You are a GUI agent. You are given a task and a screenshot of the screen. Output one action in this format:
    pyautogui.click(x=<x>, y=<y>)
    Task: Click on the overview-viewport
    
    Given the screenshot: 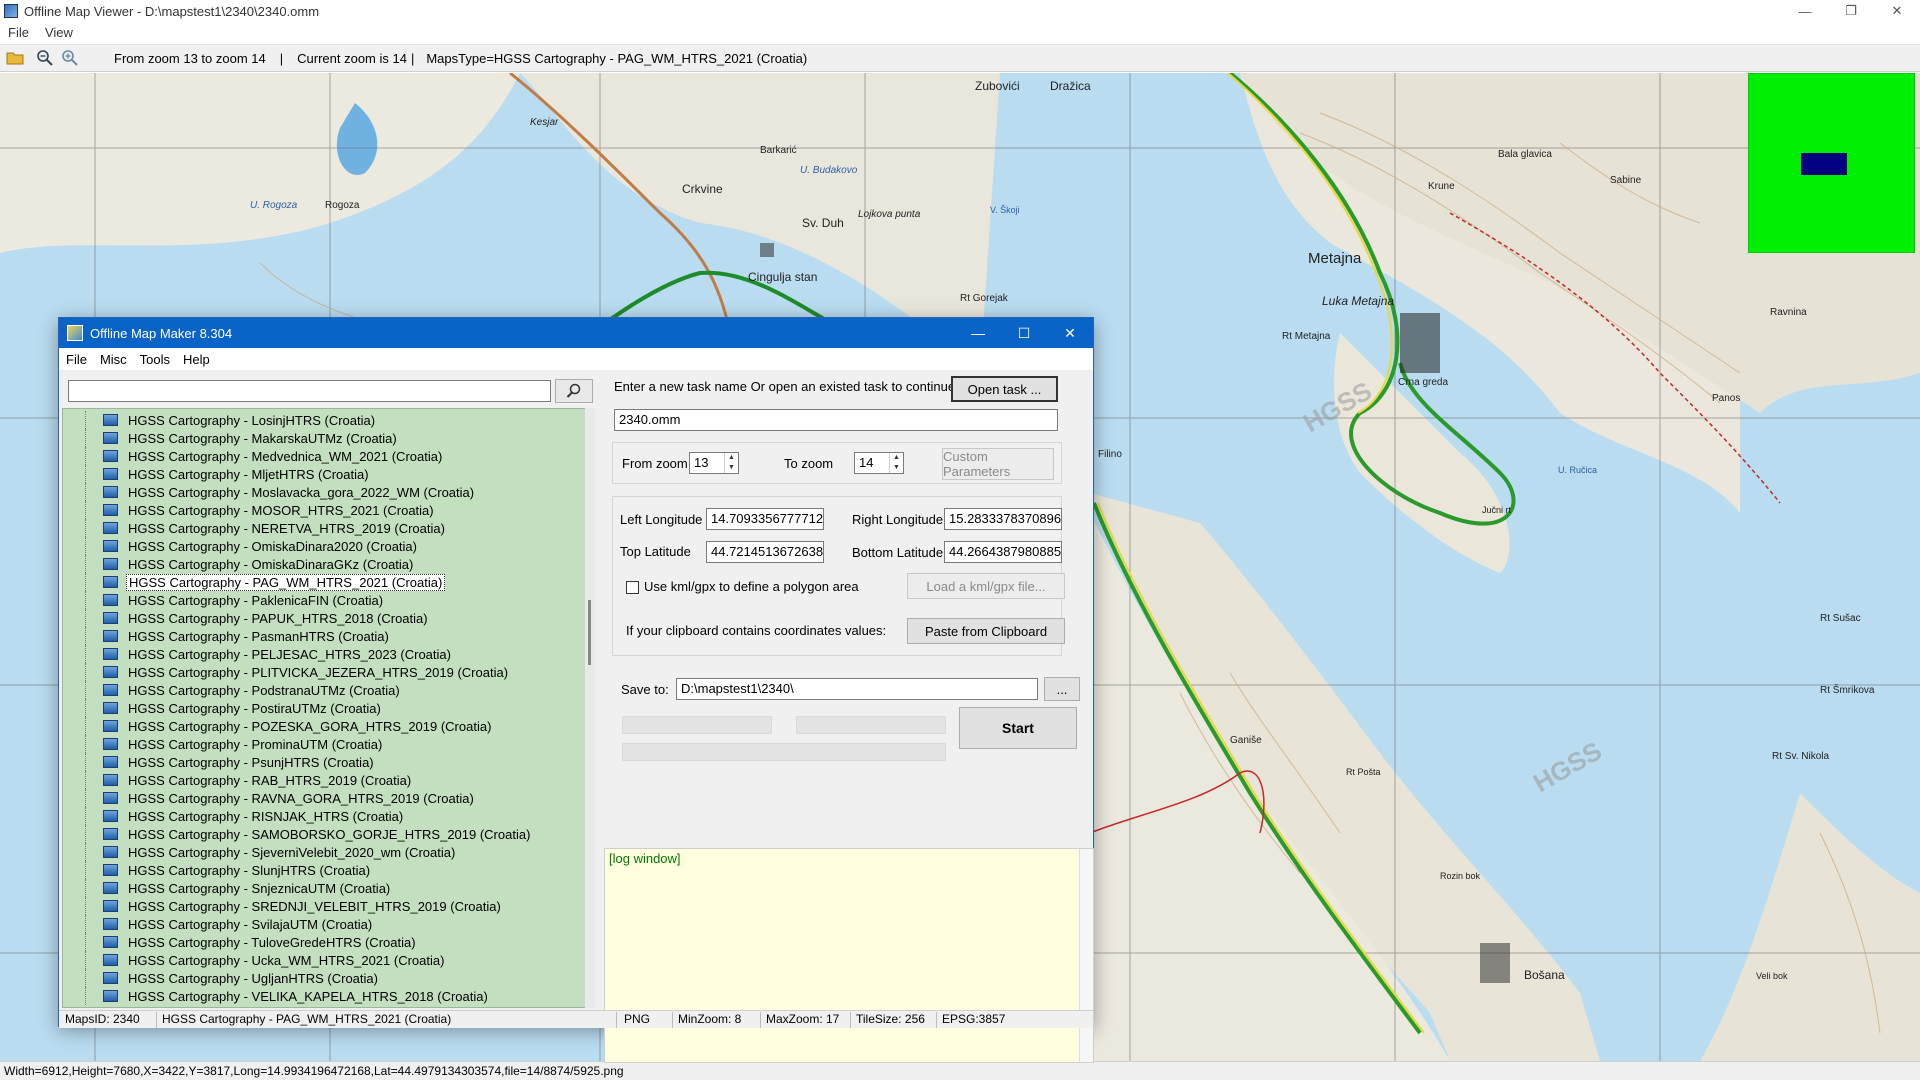 What is the action you would take?
    pyautogui.click(x=1824, y=164)
    